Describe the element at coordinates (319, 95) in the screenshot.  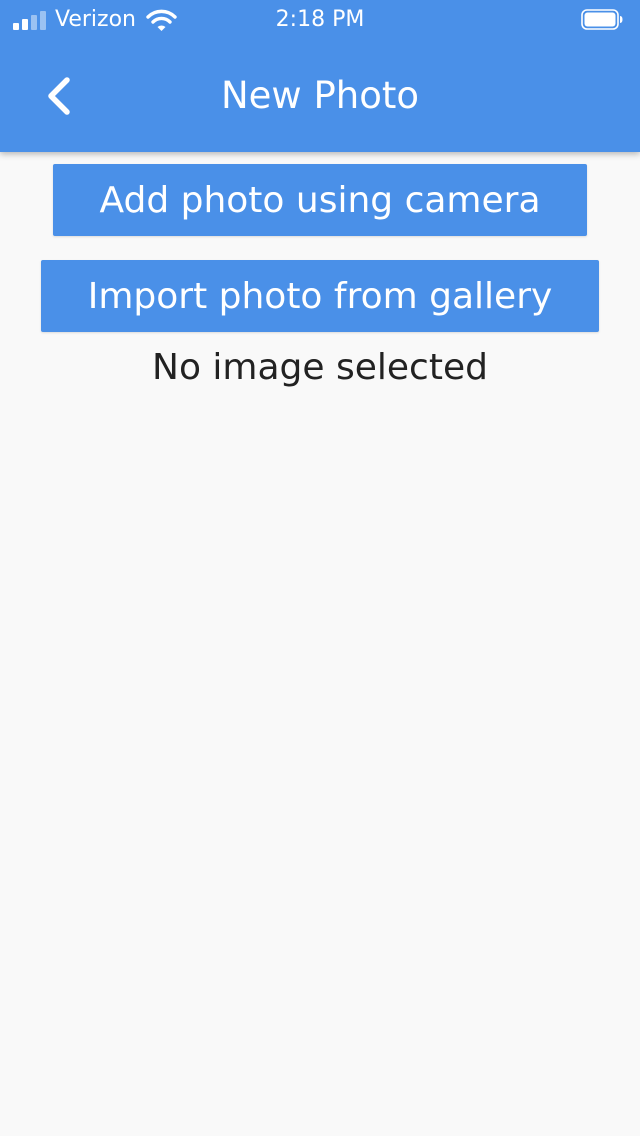
I see `page-title: New Photo` at that location.